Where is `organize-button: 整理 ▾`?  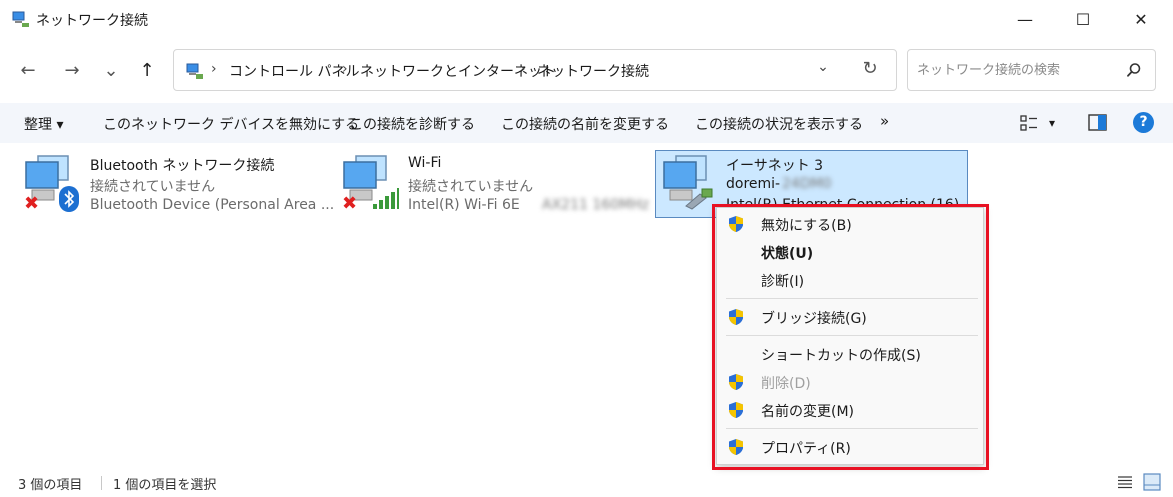
organize-button: 整理 ▾ is located at coordinates (43, 124).